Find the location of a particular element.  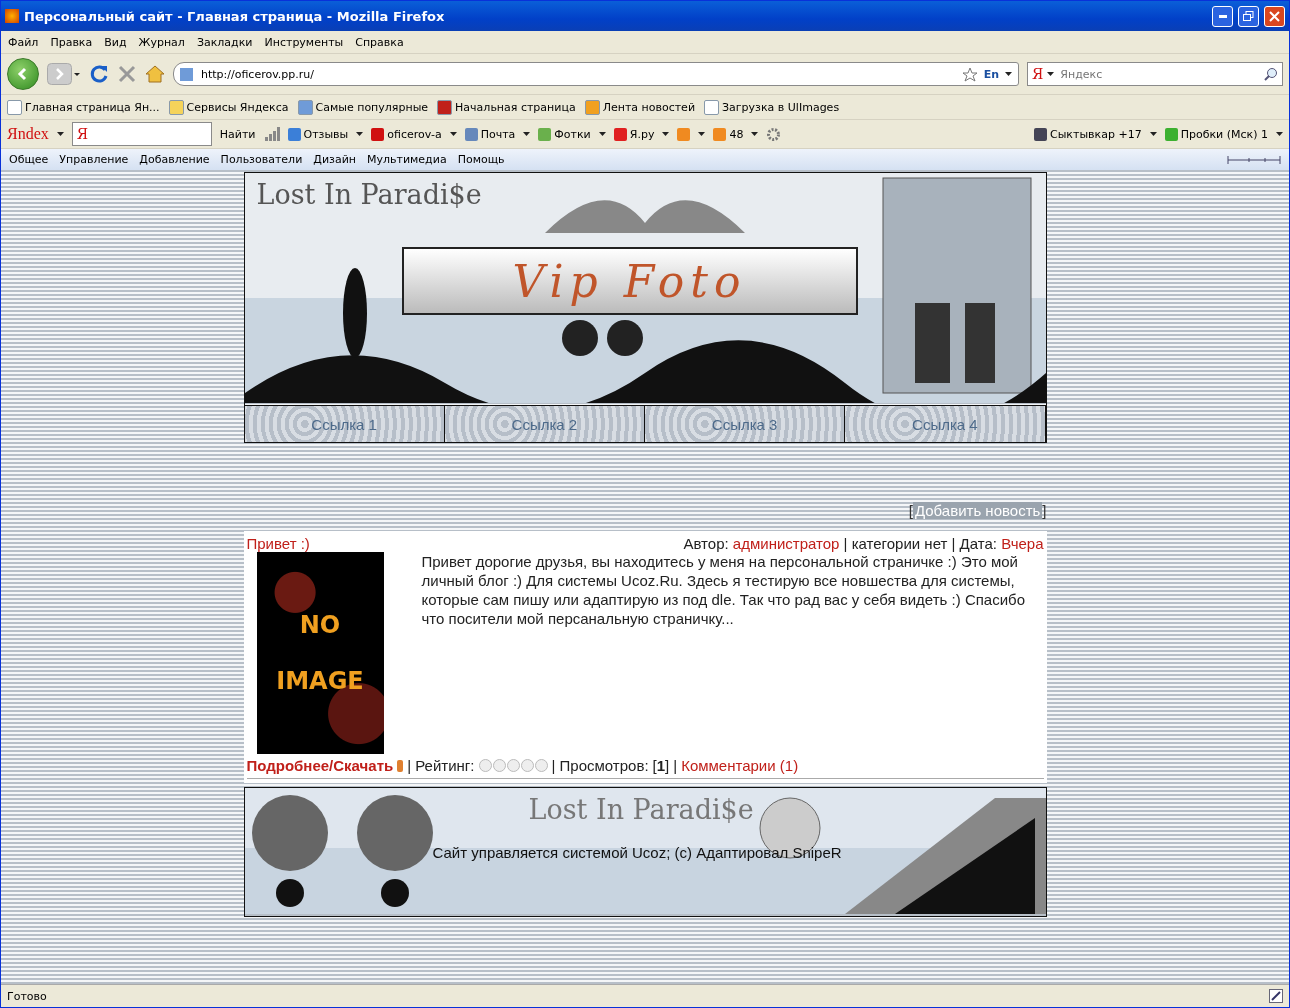

post-date: Вчера is located at coordinates (1022, 543).